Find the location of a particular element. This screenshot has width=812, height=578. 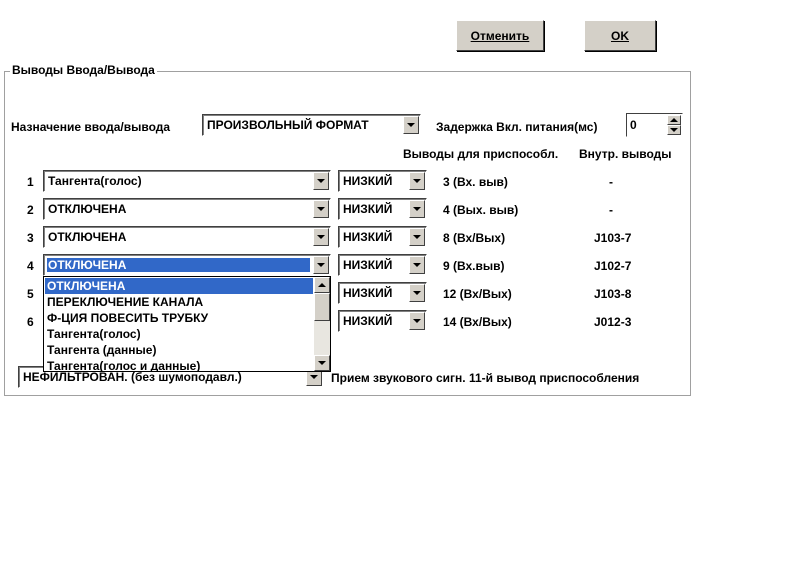

row3-level-select: НИЗКИЙ is located at coordinates (382, 237).